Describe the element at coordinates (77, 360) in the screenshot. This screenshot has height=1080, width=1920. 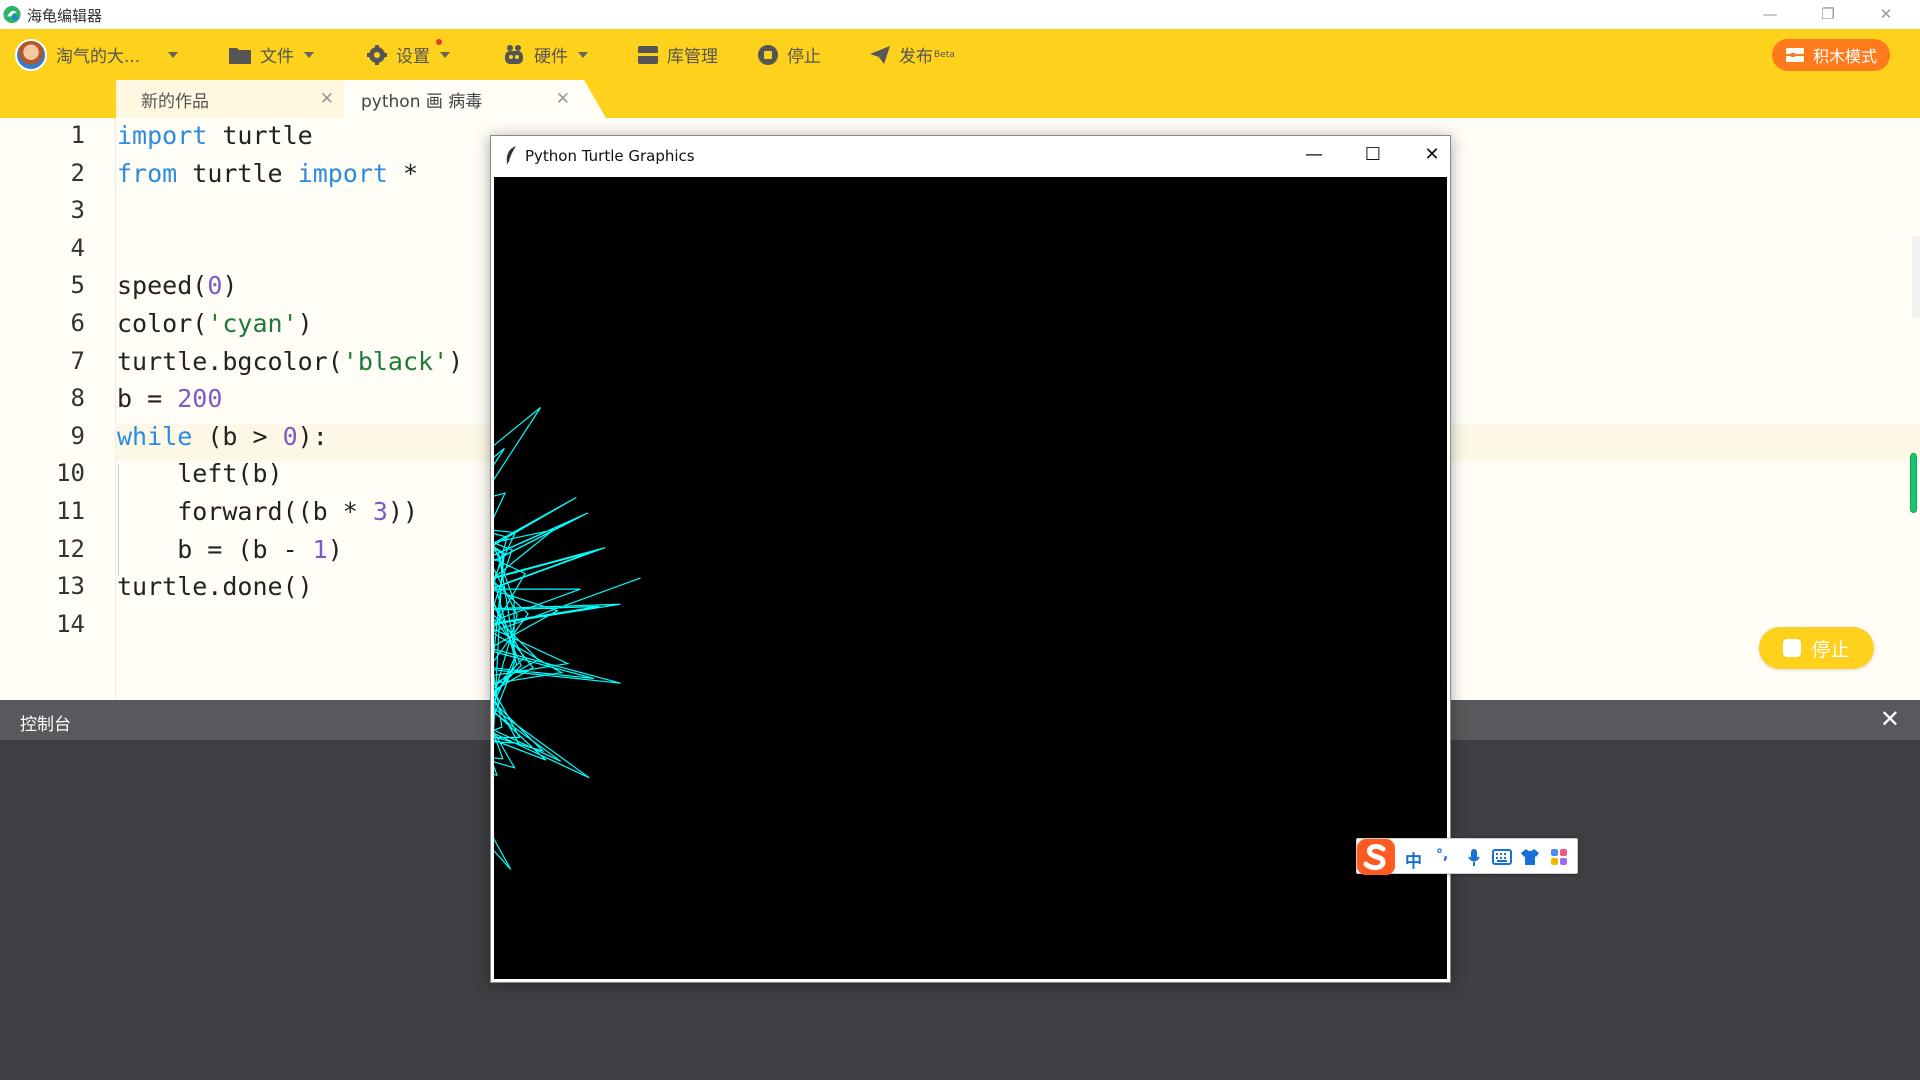
I see `line-number: 7` at that location.